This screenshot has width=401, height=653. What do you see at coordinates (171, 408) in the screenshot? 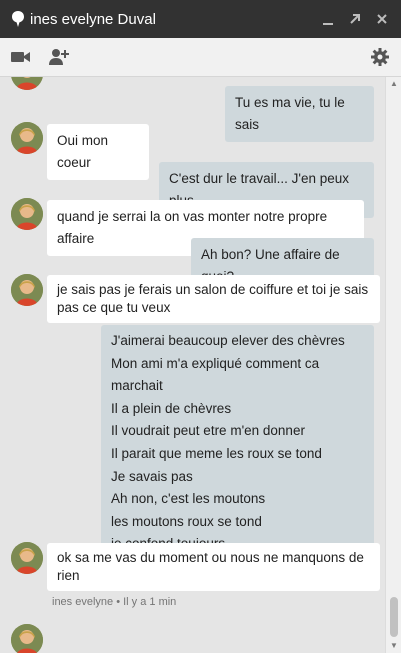
I see `message-line: Il a plein de chèvres` at bounding box center [171, 408].